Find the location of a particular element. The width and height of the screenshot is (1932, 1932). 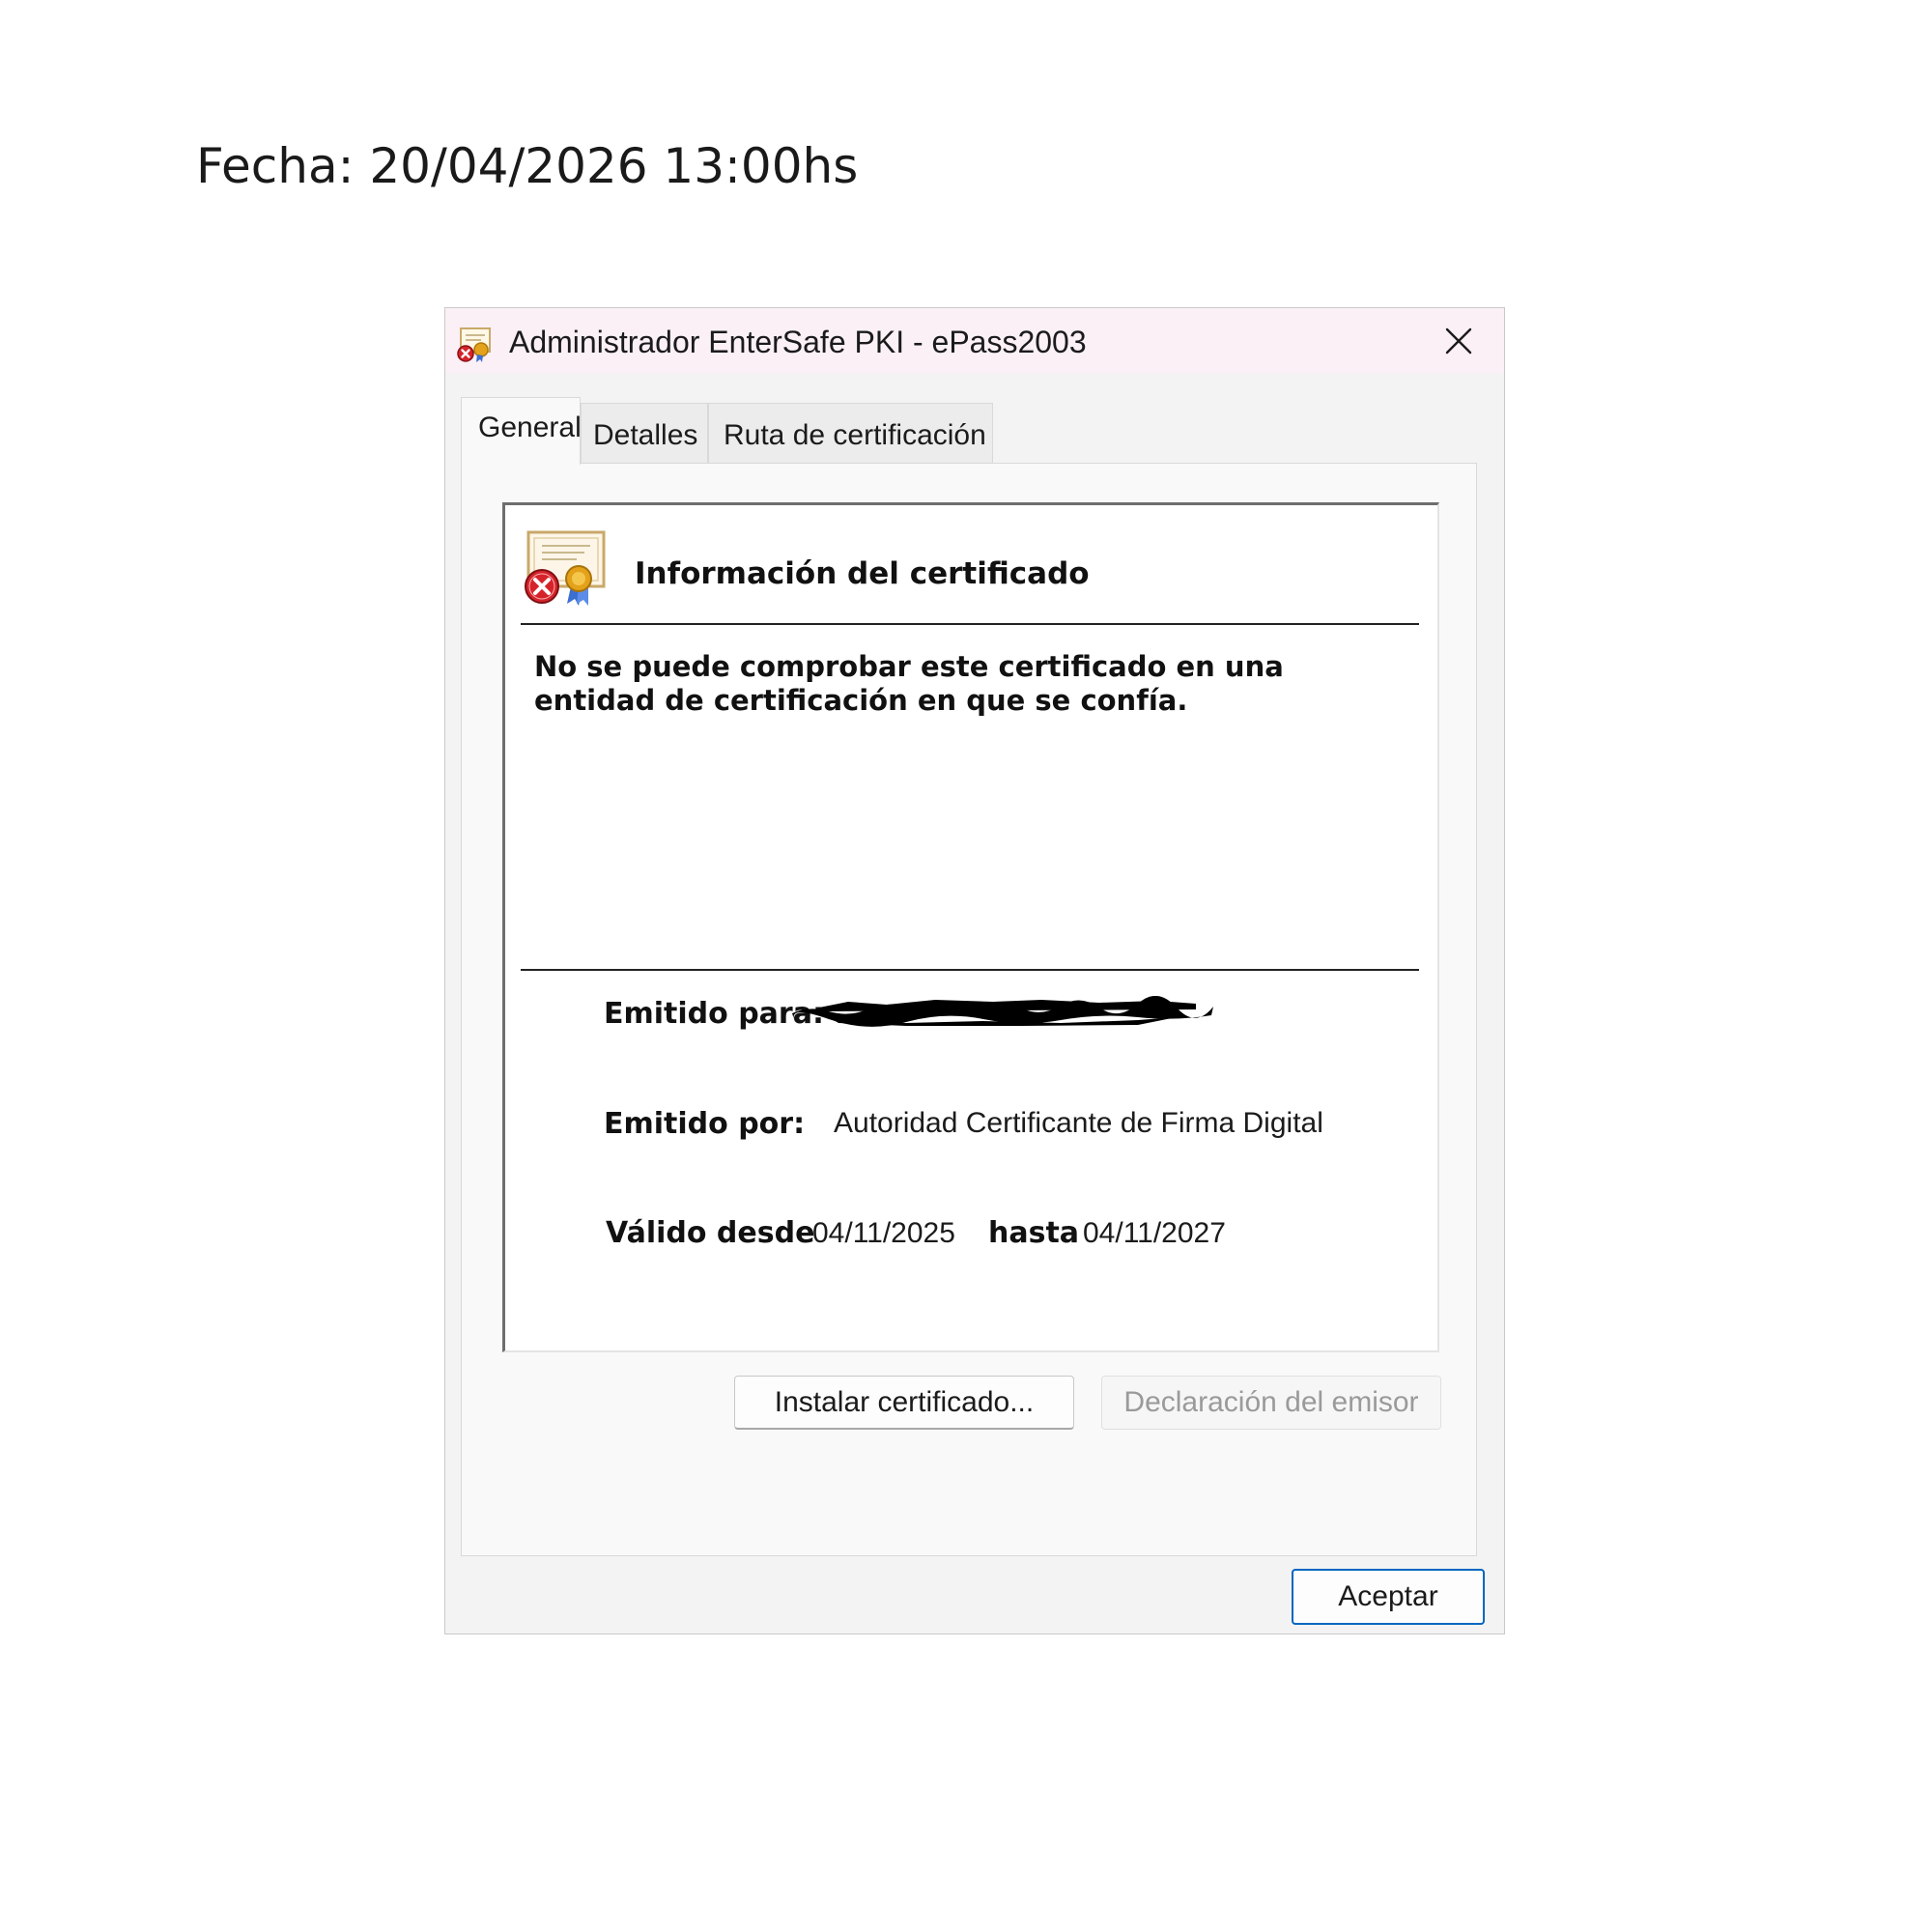

tab-general: General is located at coordinates (521, 431).